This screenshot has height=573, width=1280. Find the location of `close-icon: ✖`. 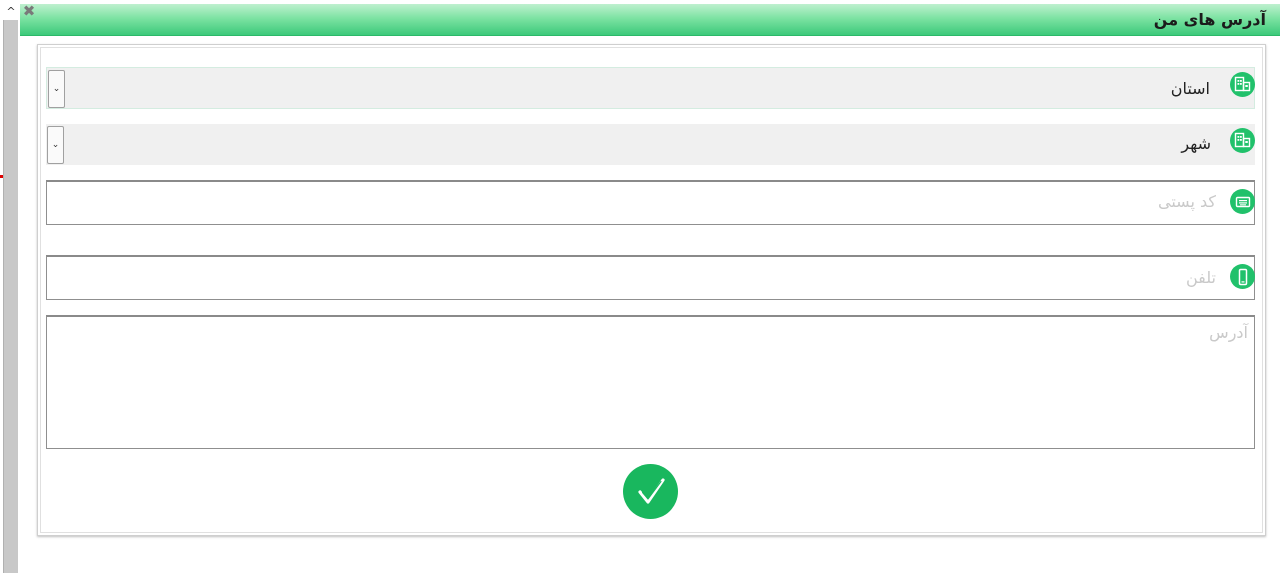

close-icon: ✖ is located at coordinates (29, 11).